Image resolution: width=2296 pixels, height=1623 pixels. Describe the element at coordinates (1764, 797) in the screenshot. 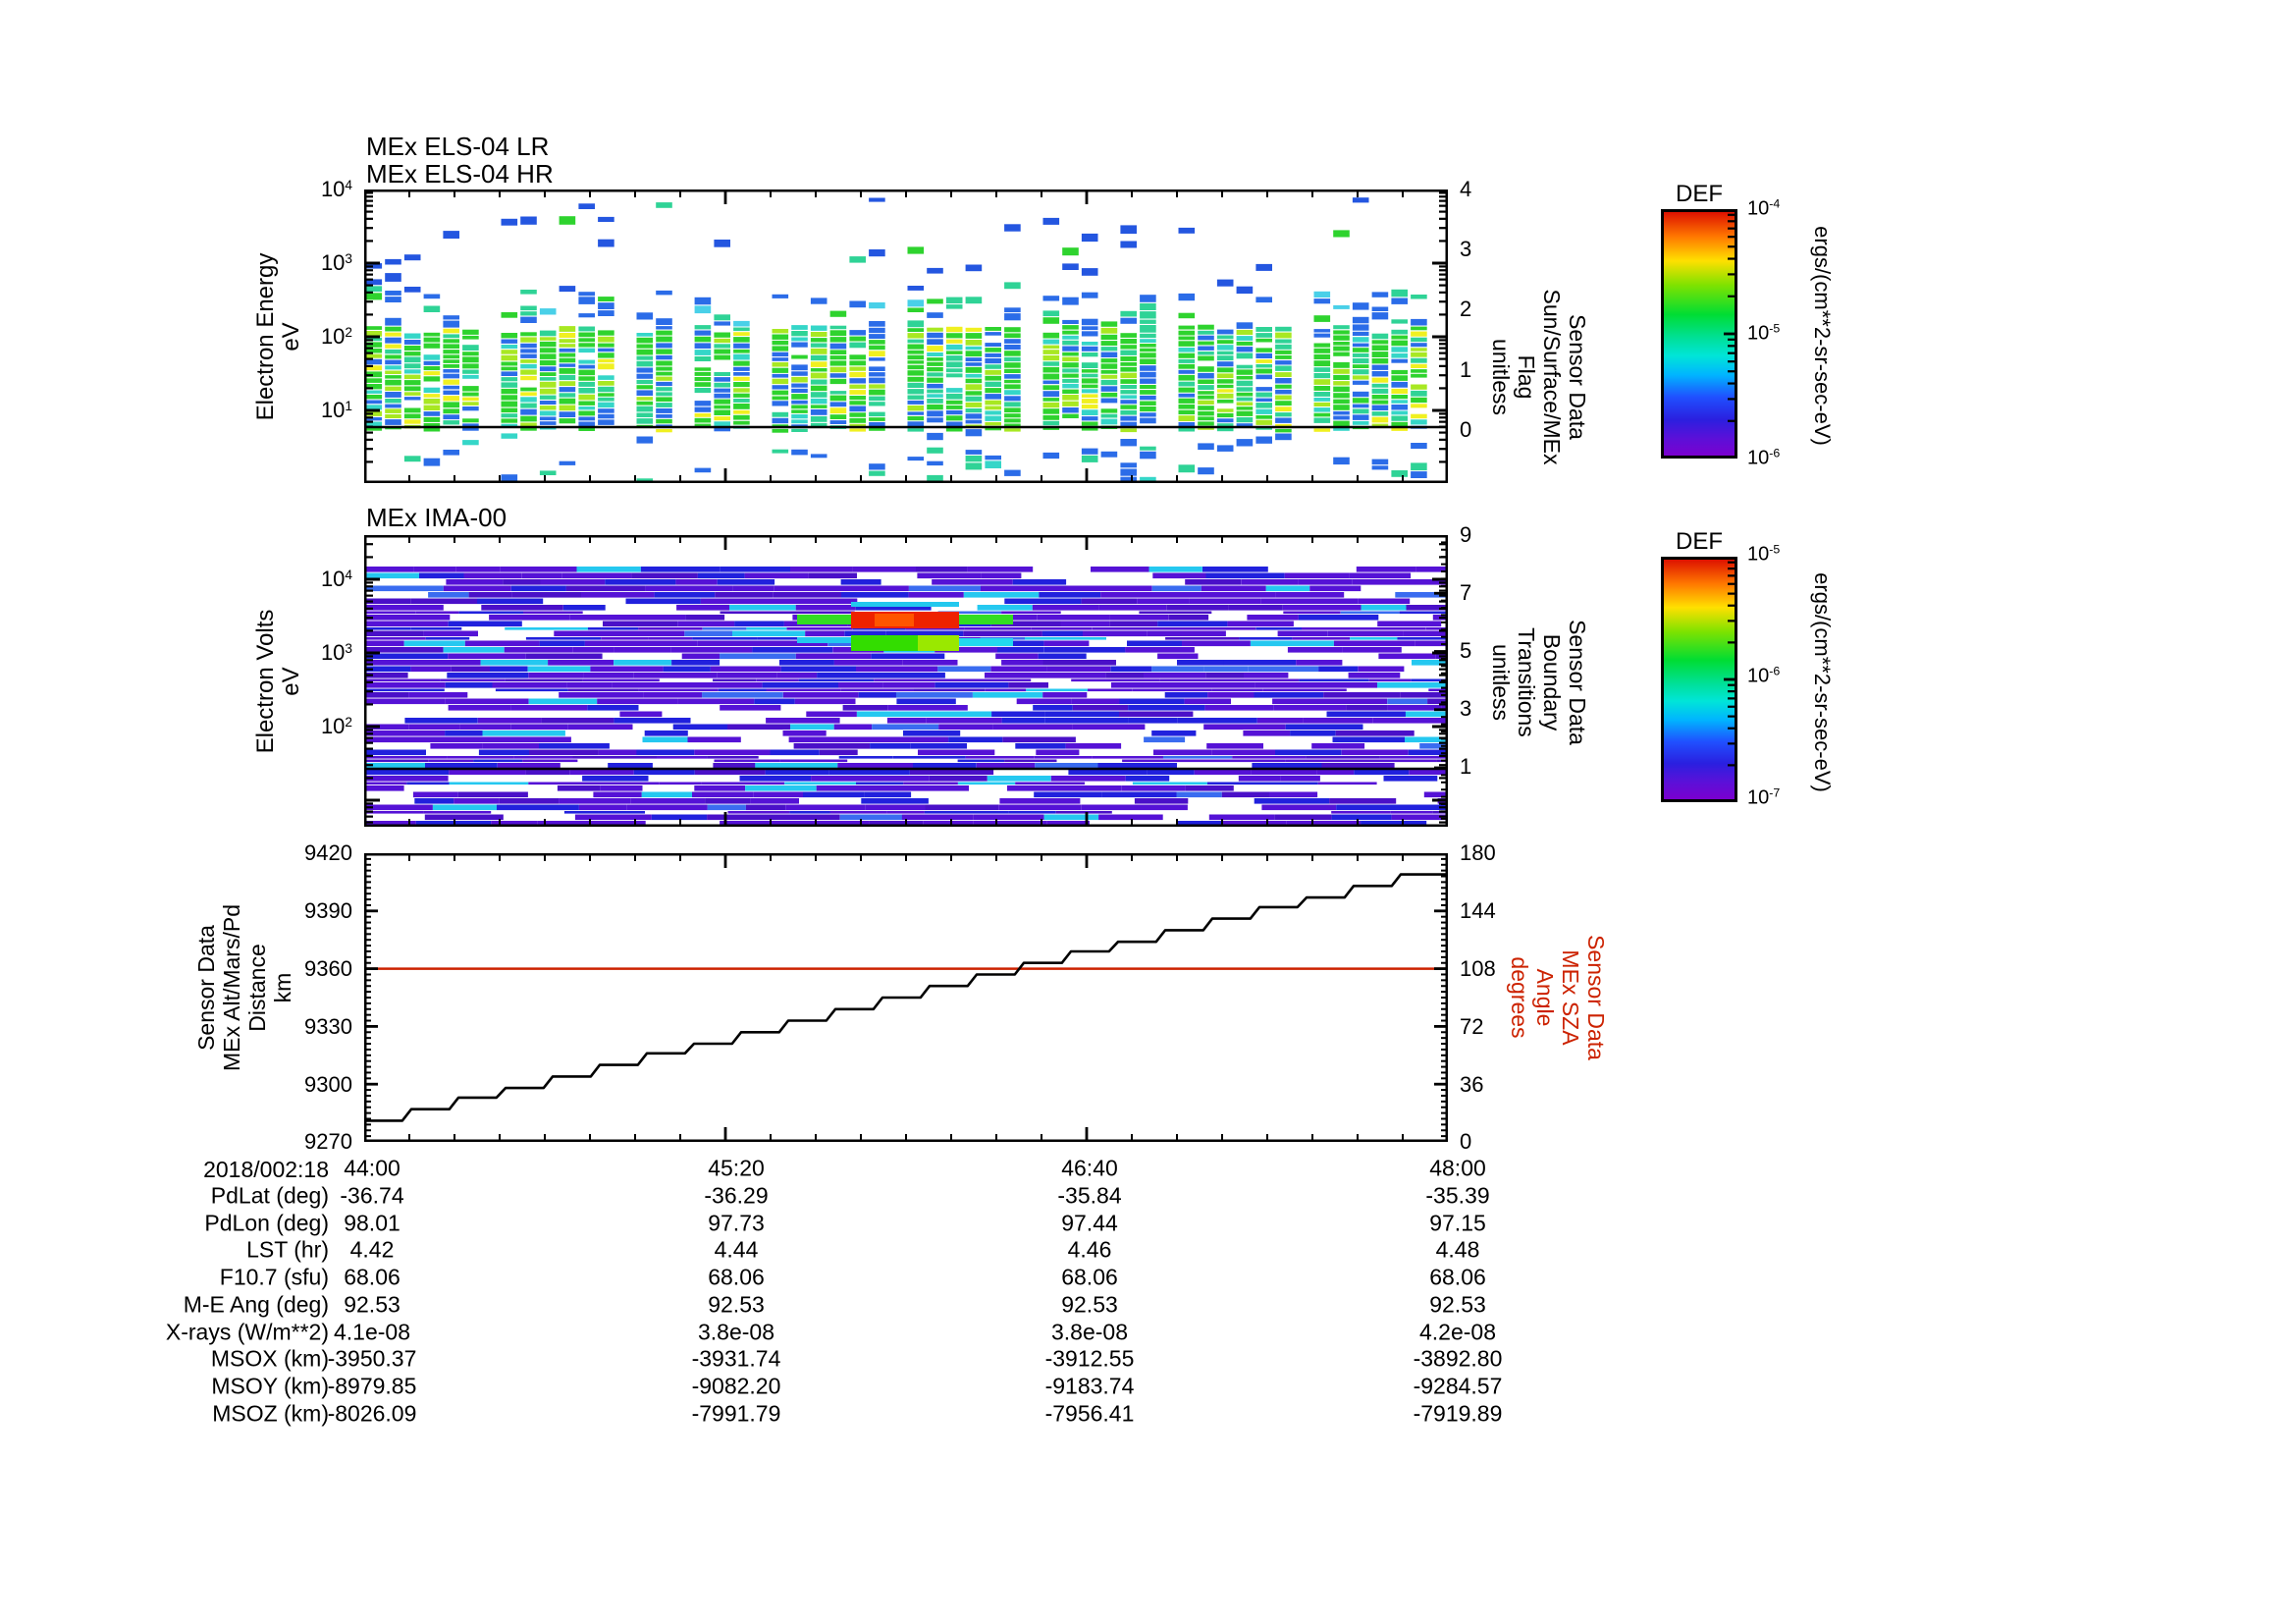

I see `colorbar2-tick-bottom: 10-7` at that location.